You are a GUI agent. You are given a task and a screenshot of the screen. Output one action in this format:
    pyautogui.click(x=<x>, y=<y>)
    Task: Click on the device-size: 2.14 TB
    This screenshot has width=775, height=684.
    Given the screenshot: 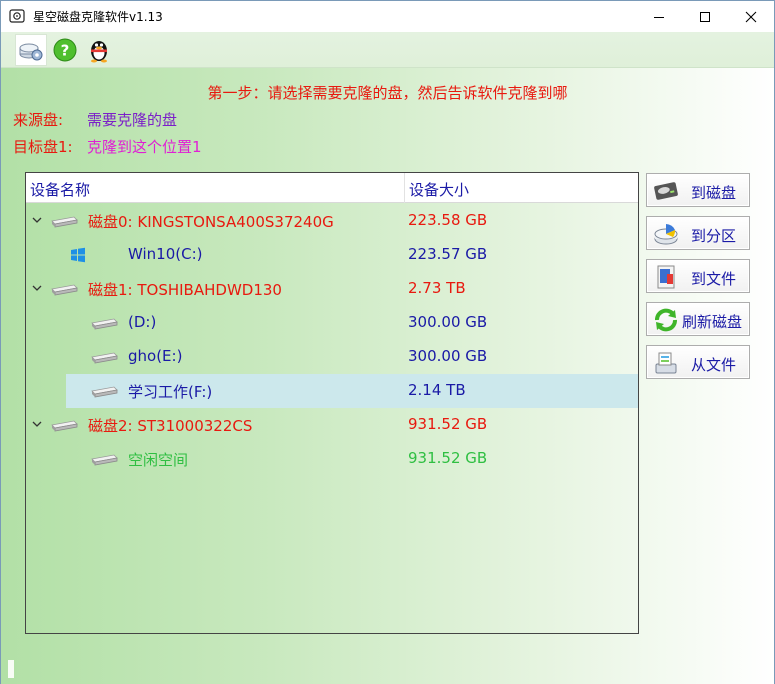 What is the action you would take?
    pyautogui.click(x=437, y=390)
    